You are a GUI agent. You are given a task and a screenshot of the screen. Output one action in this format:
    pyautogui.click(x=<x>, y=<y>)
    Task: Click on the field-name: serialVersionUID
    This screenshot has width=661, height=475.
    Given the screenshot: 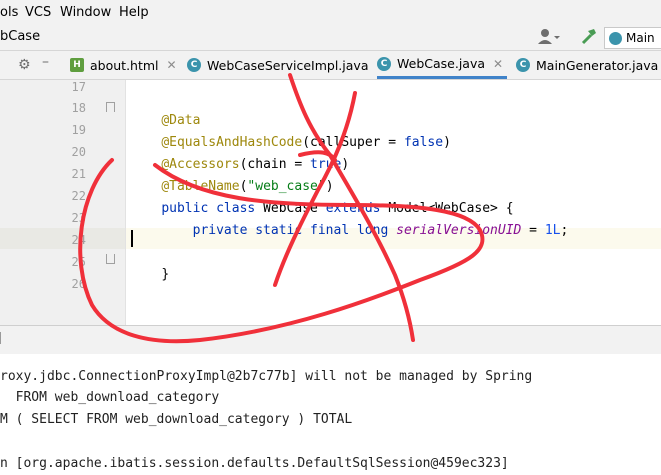 What is the action you would take?
    pyautogui.click(x=459, y=230)
    